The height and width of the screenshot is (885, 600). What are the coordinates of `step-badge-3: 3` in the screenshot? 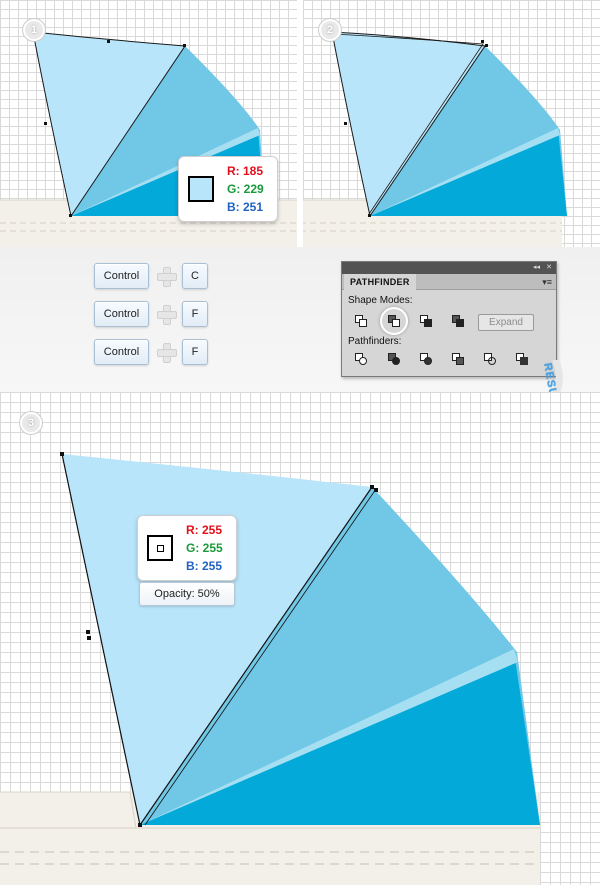 It's located at (31, 423).